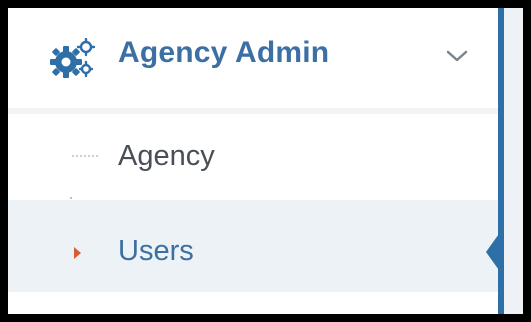 The height and width of the screenshot is (322, 531). I want to click on content-panel-border, so click(501, 161).